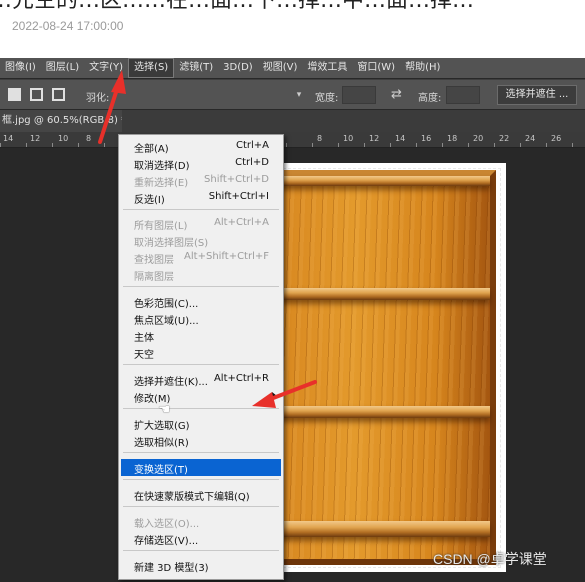 Image resolution: width=585 pixels, height=582 pixels. What do you see at coordinates (284, 394) in the screenshot?
I see `arrow-to-transform-selection` at bounding box center [284, 394].